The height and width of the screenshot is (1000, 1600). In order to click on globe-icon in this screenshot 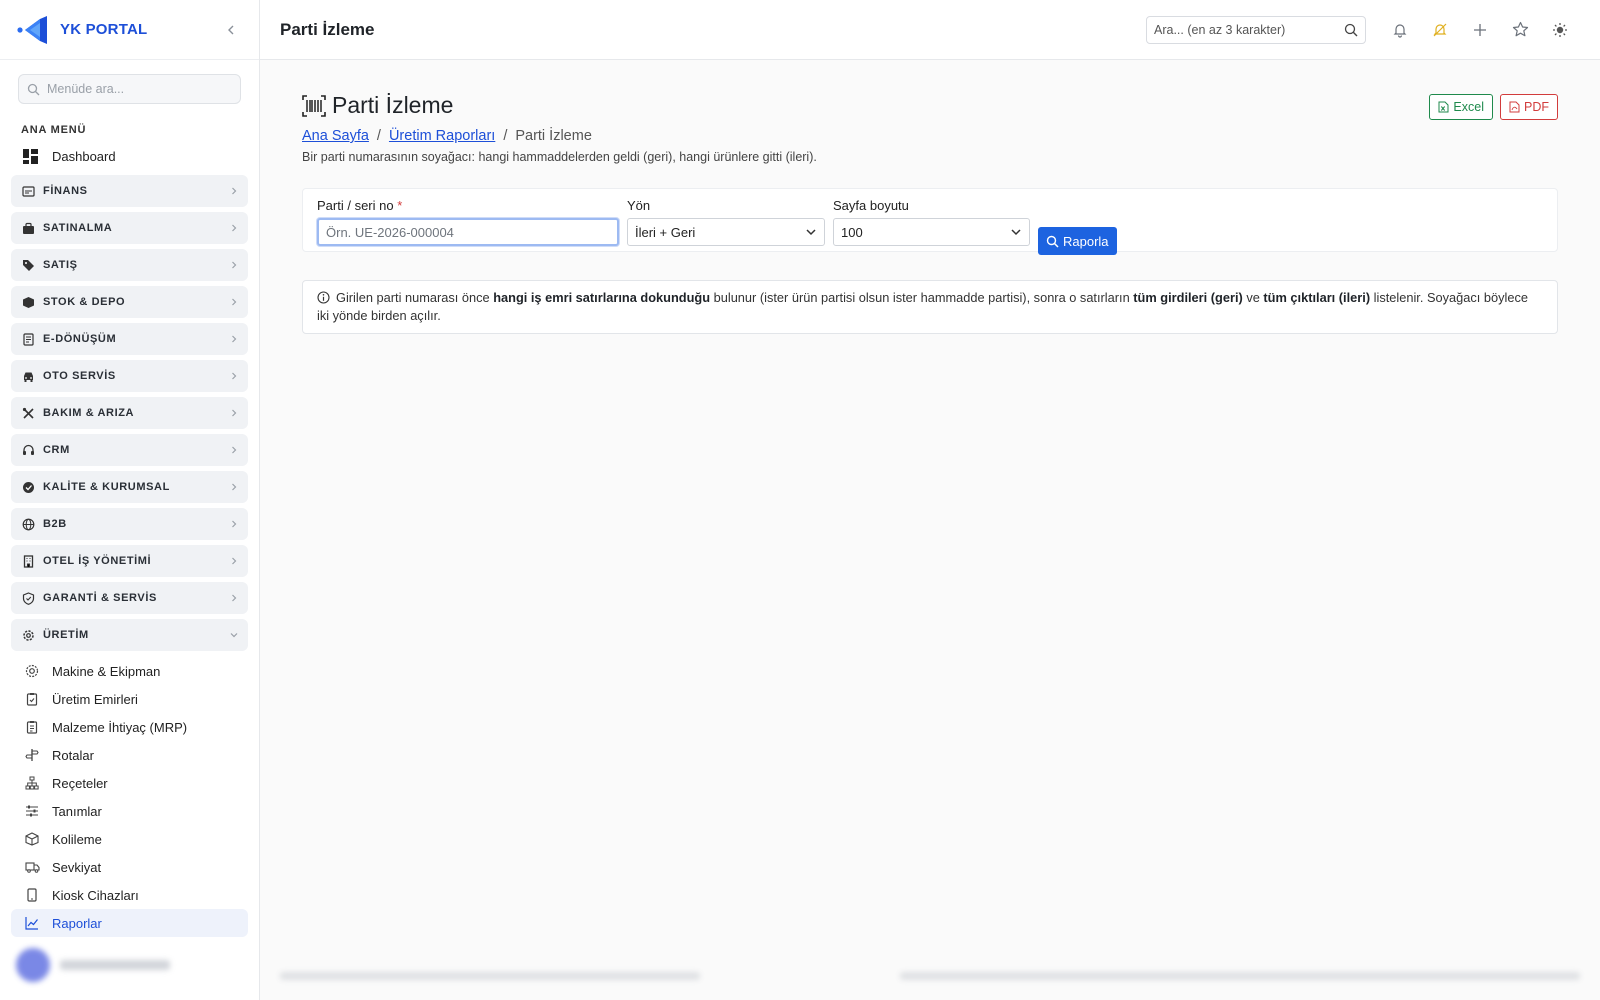, I will do `click(28, 524)`.